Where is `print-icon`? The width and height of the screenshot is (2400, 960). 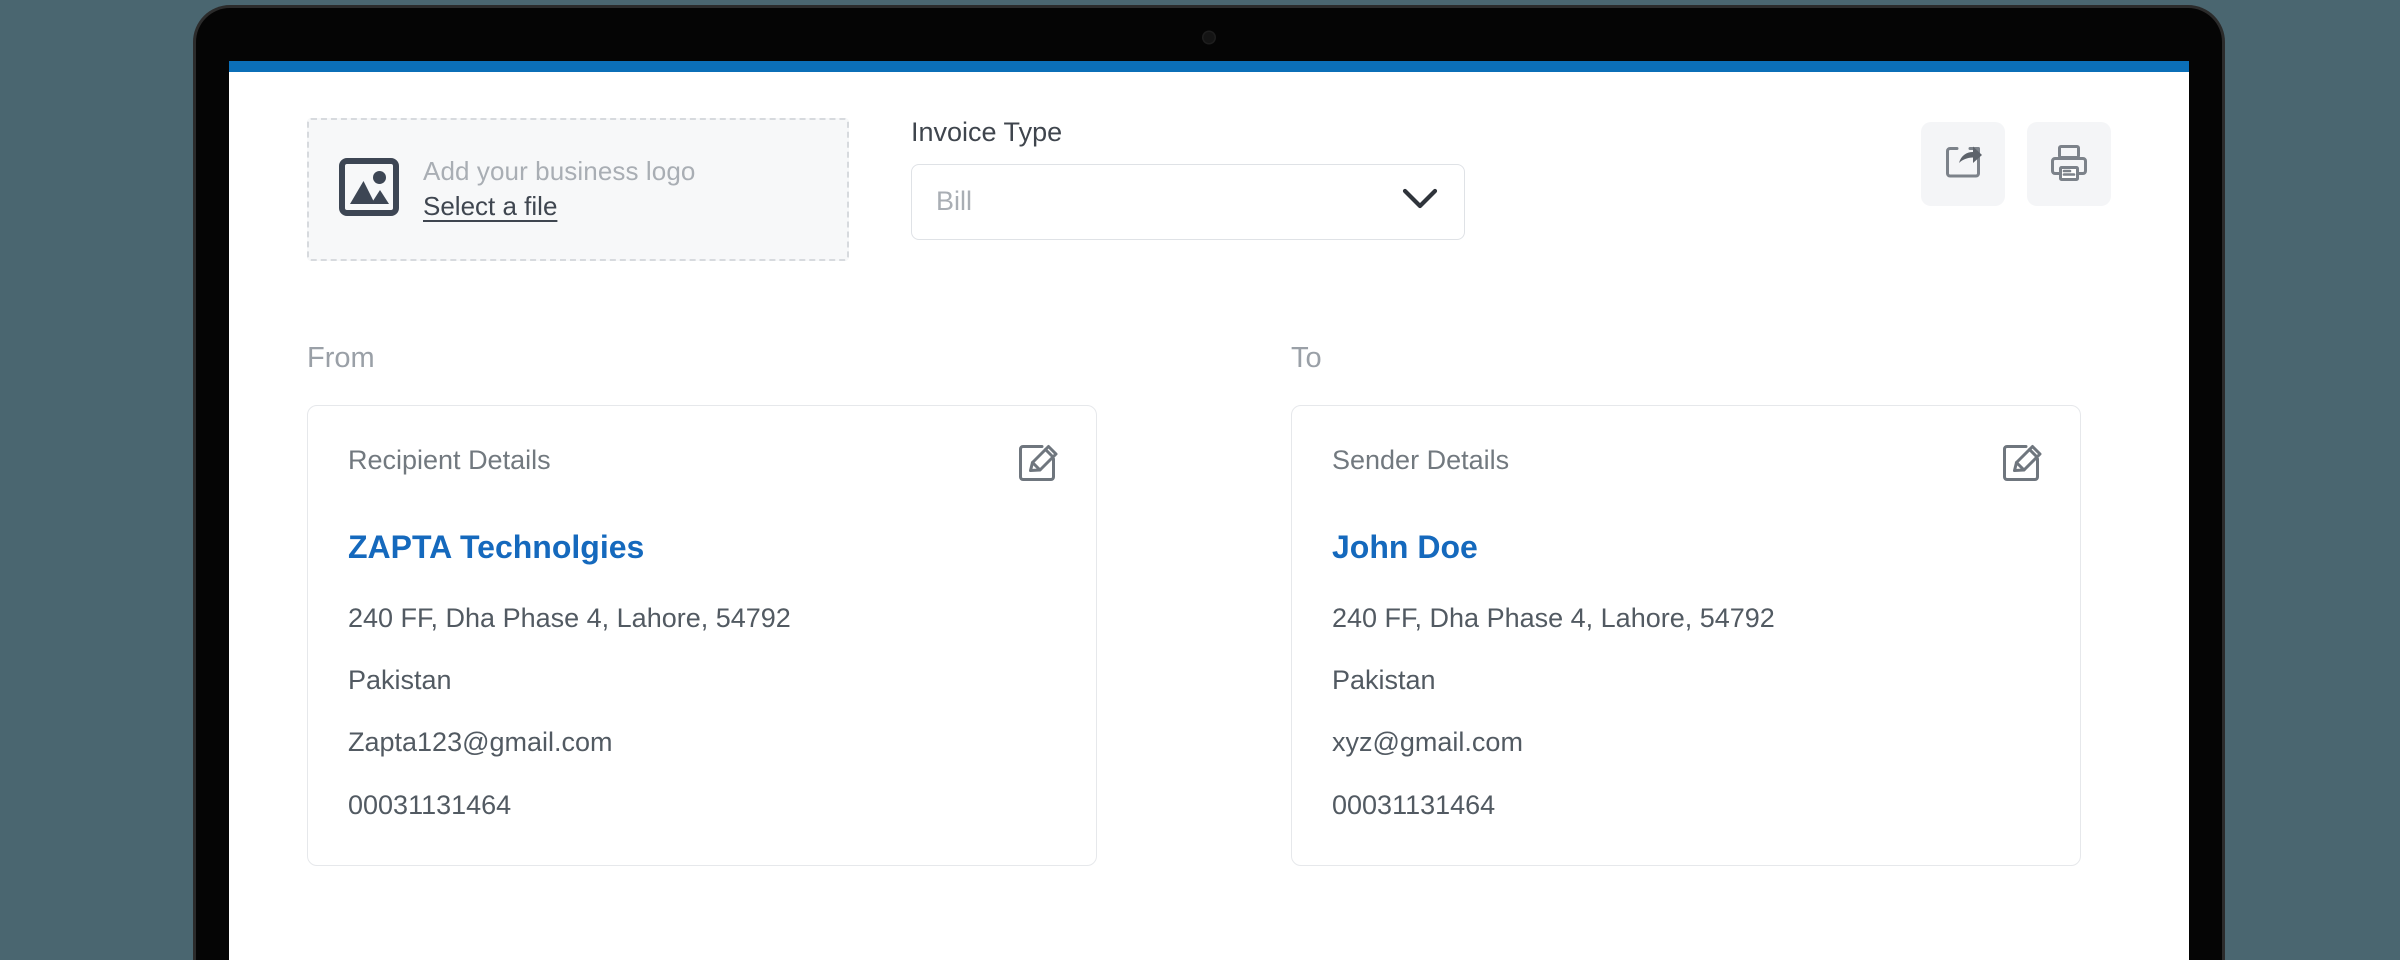
print-icon is located at coordinates (2069, 164).